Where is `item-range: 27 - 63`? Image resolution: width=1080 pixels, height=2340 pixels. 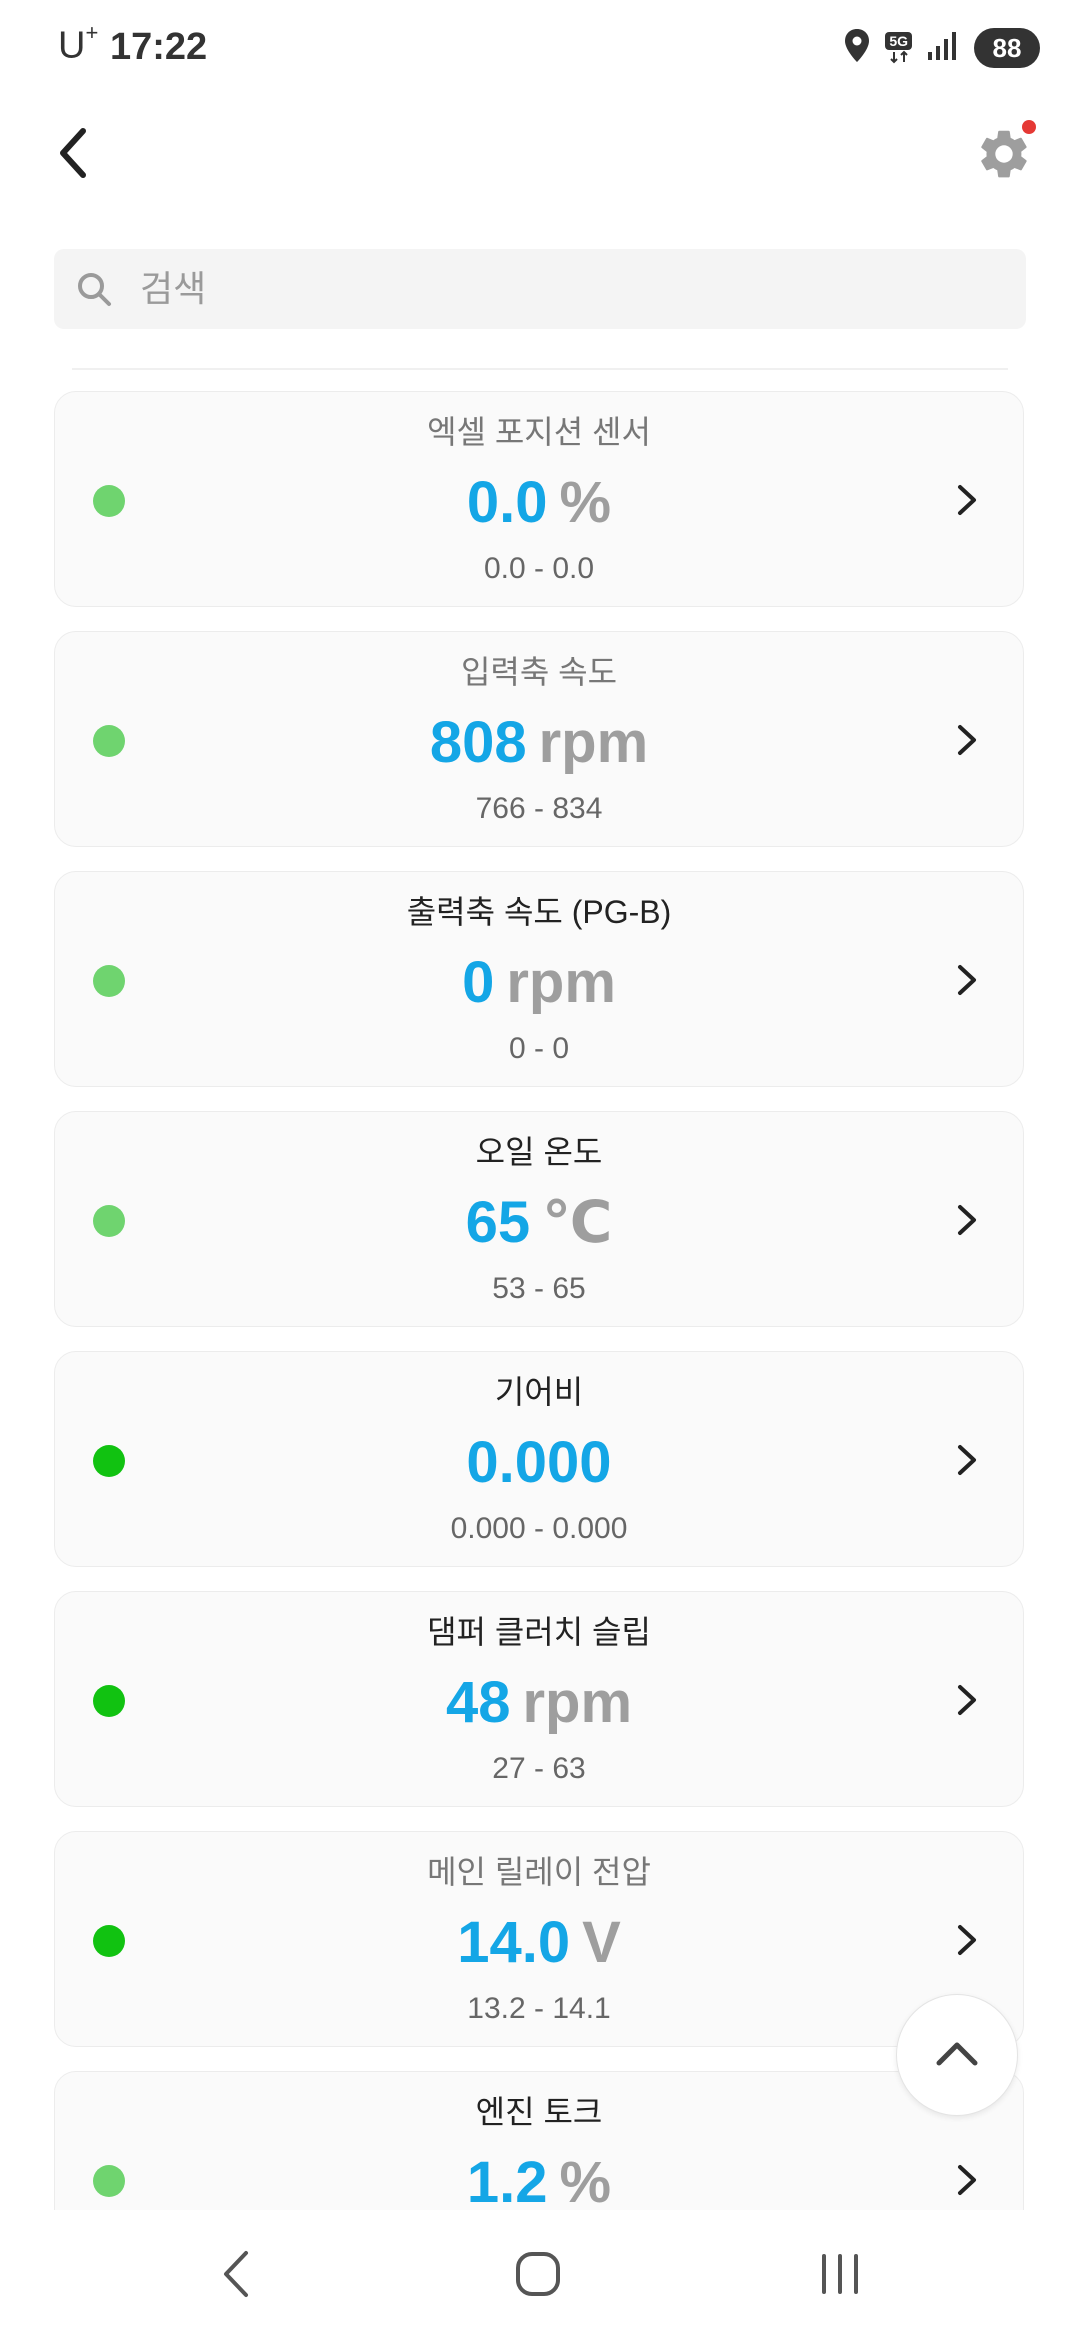
item-range: 27 - 63 is located at coordinates (539, 1768).